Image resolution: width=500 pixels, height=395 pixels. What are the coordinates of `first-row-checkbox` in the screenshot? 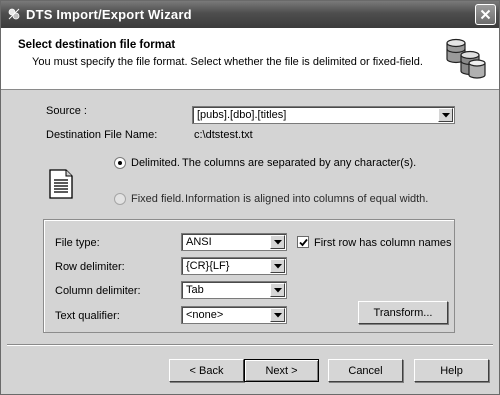 It's located at (303, 242).